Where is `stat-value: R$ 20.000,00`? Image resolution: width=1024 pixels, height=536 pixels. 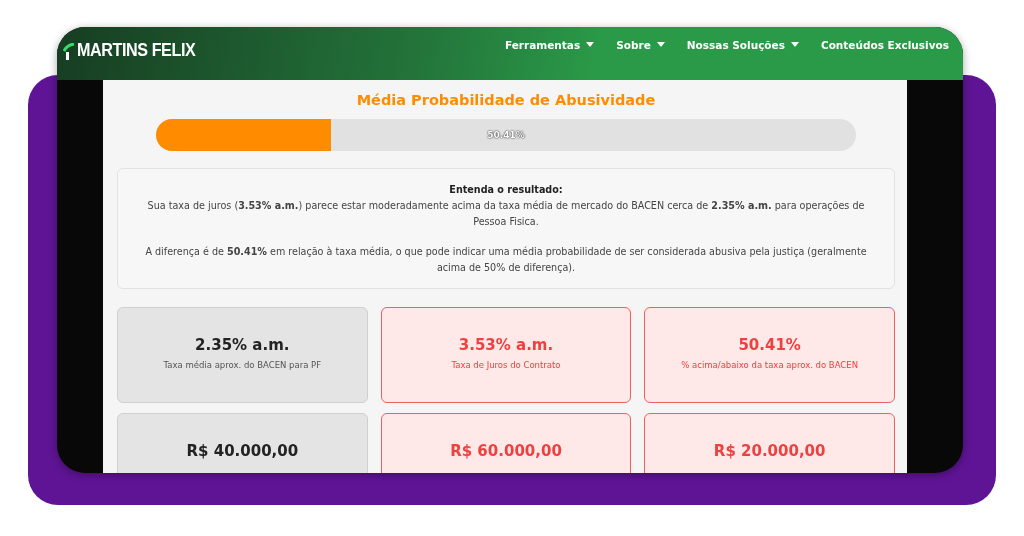
stat-value: R$ 20.000,00 is located at coordinates (769, 451).